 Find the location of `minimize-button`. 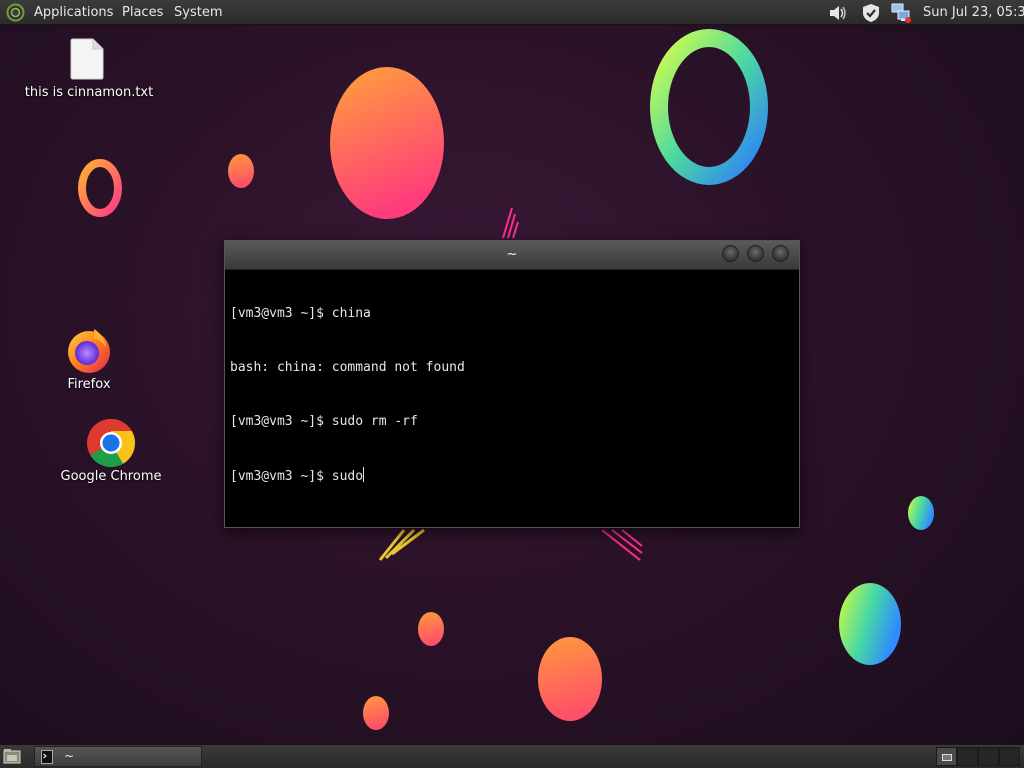

minimize-button is located at coordinates (730, 253).